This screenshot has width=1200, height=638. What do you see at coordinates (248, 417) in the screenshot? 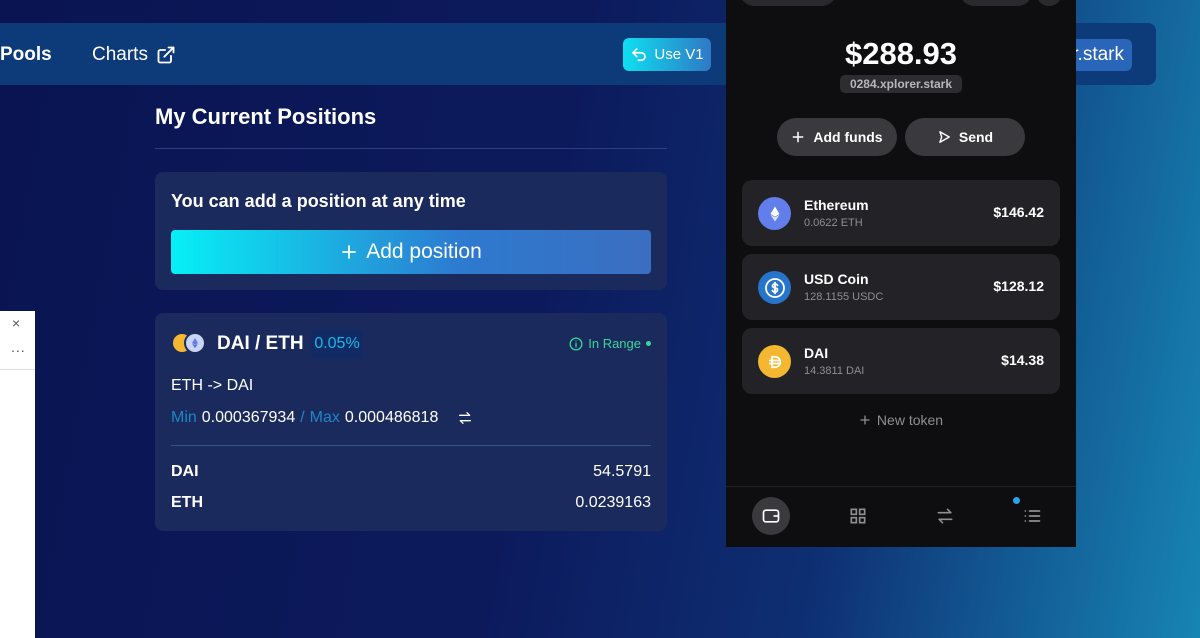
I see `min-value: 0.000367934` at bounding box center [248, 417].